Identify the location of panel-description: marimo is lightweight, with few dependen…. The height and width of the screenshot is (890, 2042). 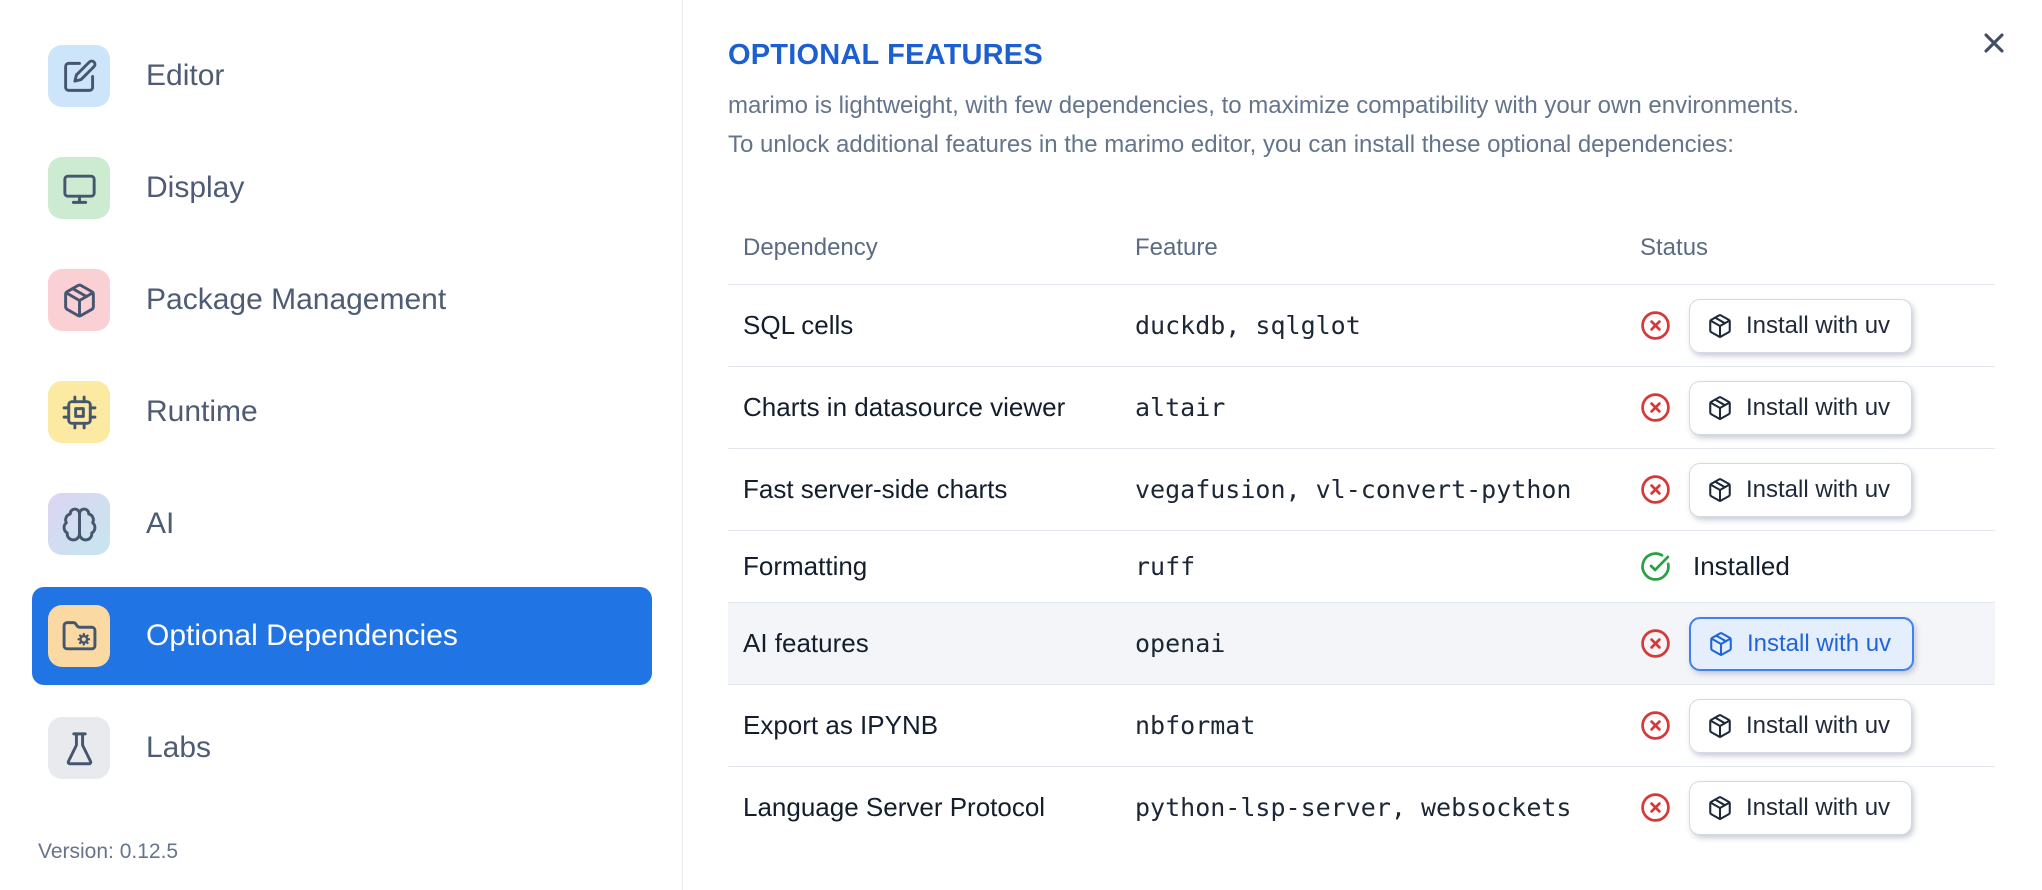
(1355, 125).